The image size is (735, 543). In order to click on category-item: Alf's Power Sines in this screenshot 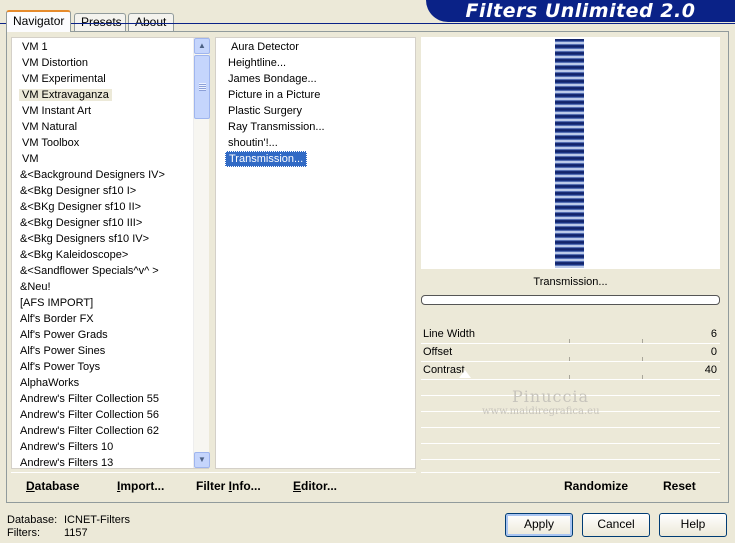, I will do `click(102, 351)`.